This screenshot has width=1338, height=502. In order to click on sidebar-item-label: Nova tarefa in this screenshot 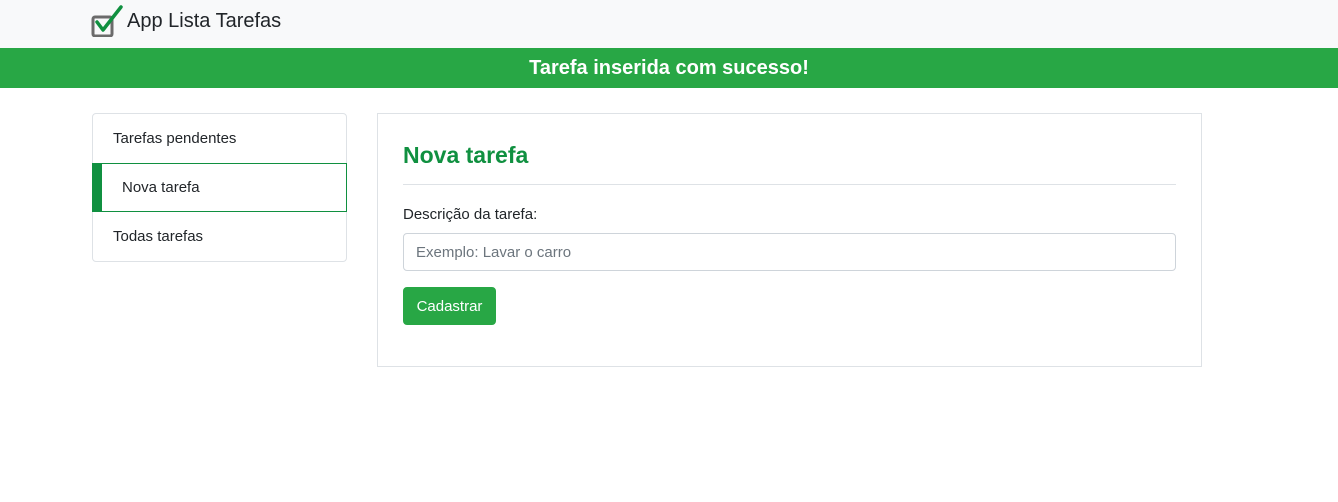, I will do `click(161, 187)`.